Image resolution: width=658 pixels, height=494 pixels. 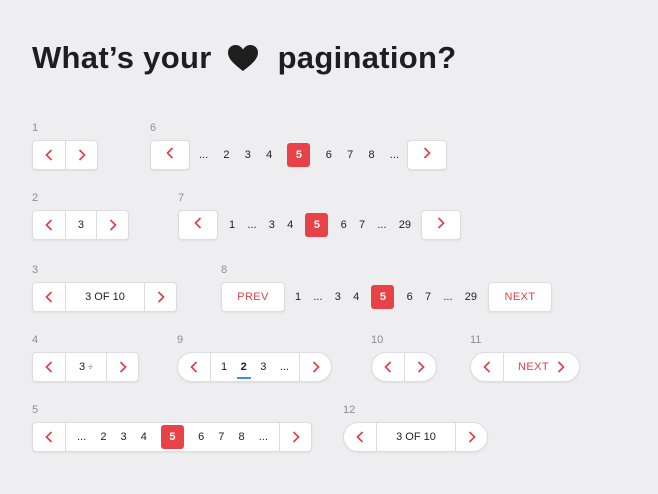 I want to click on pagination-2: 3, so click(x=80, y=225).